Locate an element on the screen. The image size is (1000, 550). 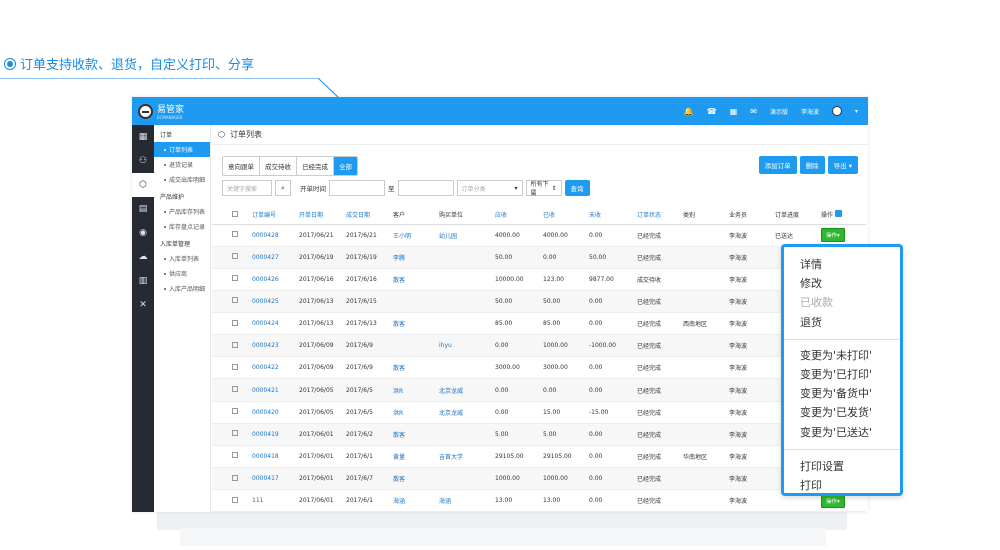
row-action-button: 操作▾ is located at coordinates (833, 235).